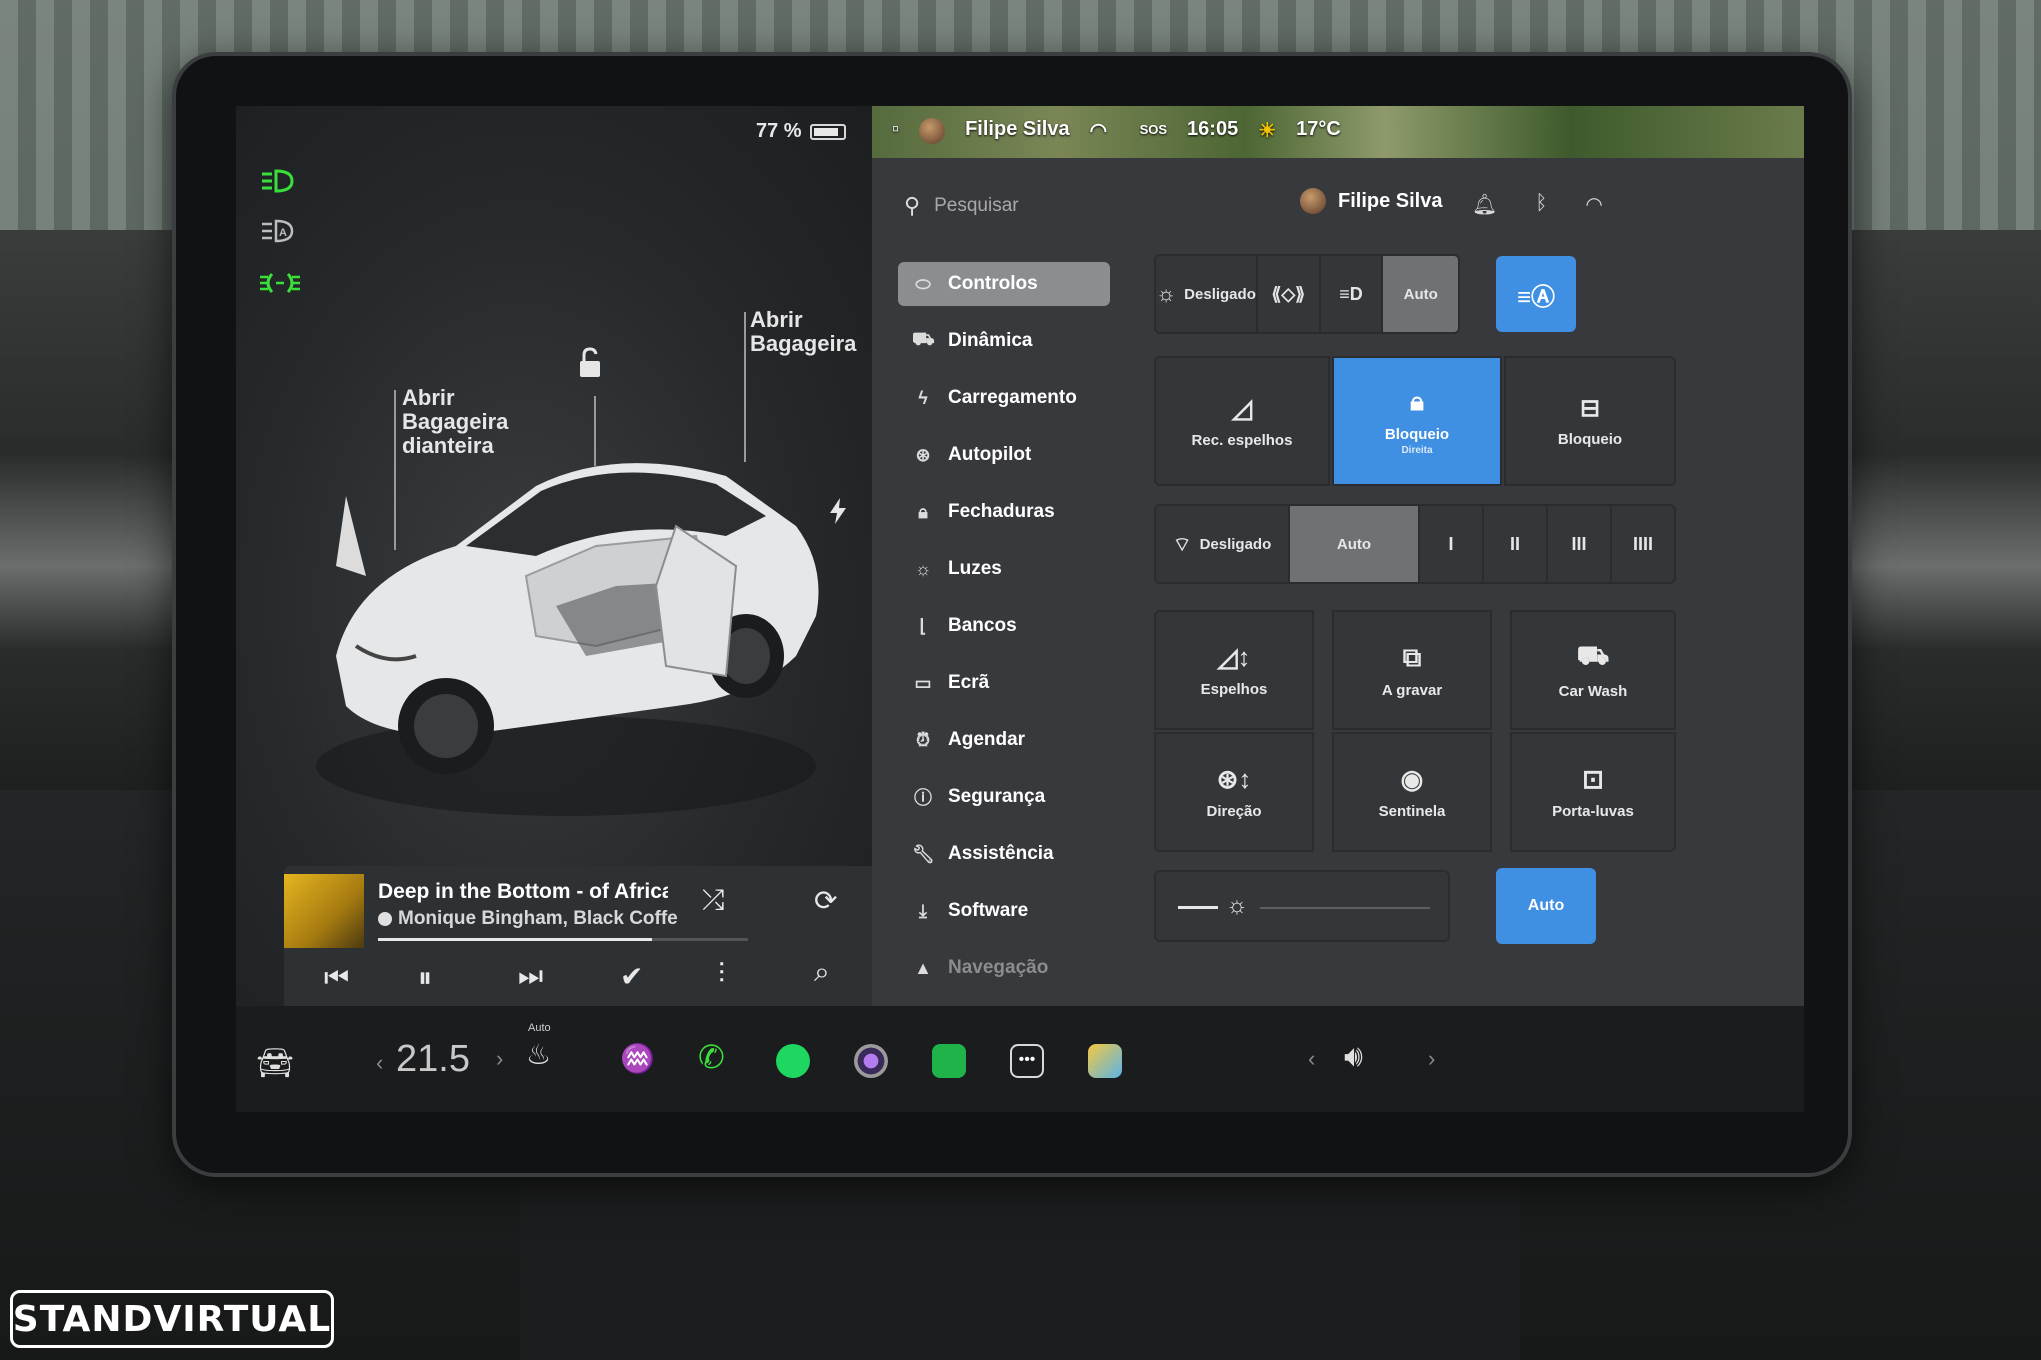  Describe the element at coordinates (1074, 206) in the screenshot. I see `search-field: ⚲ Pesquisar` at that location.